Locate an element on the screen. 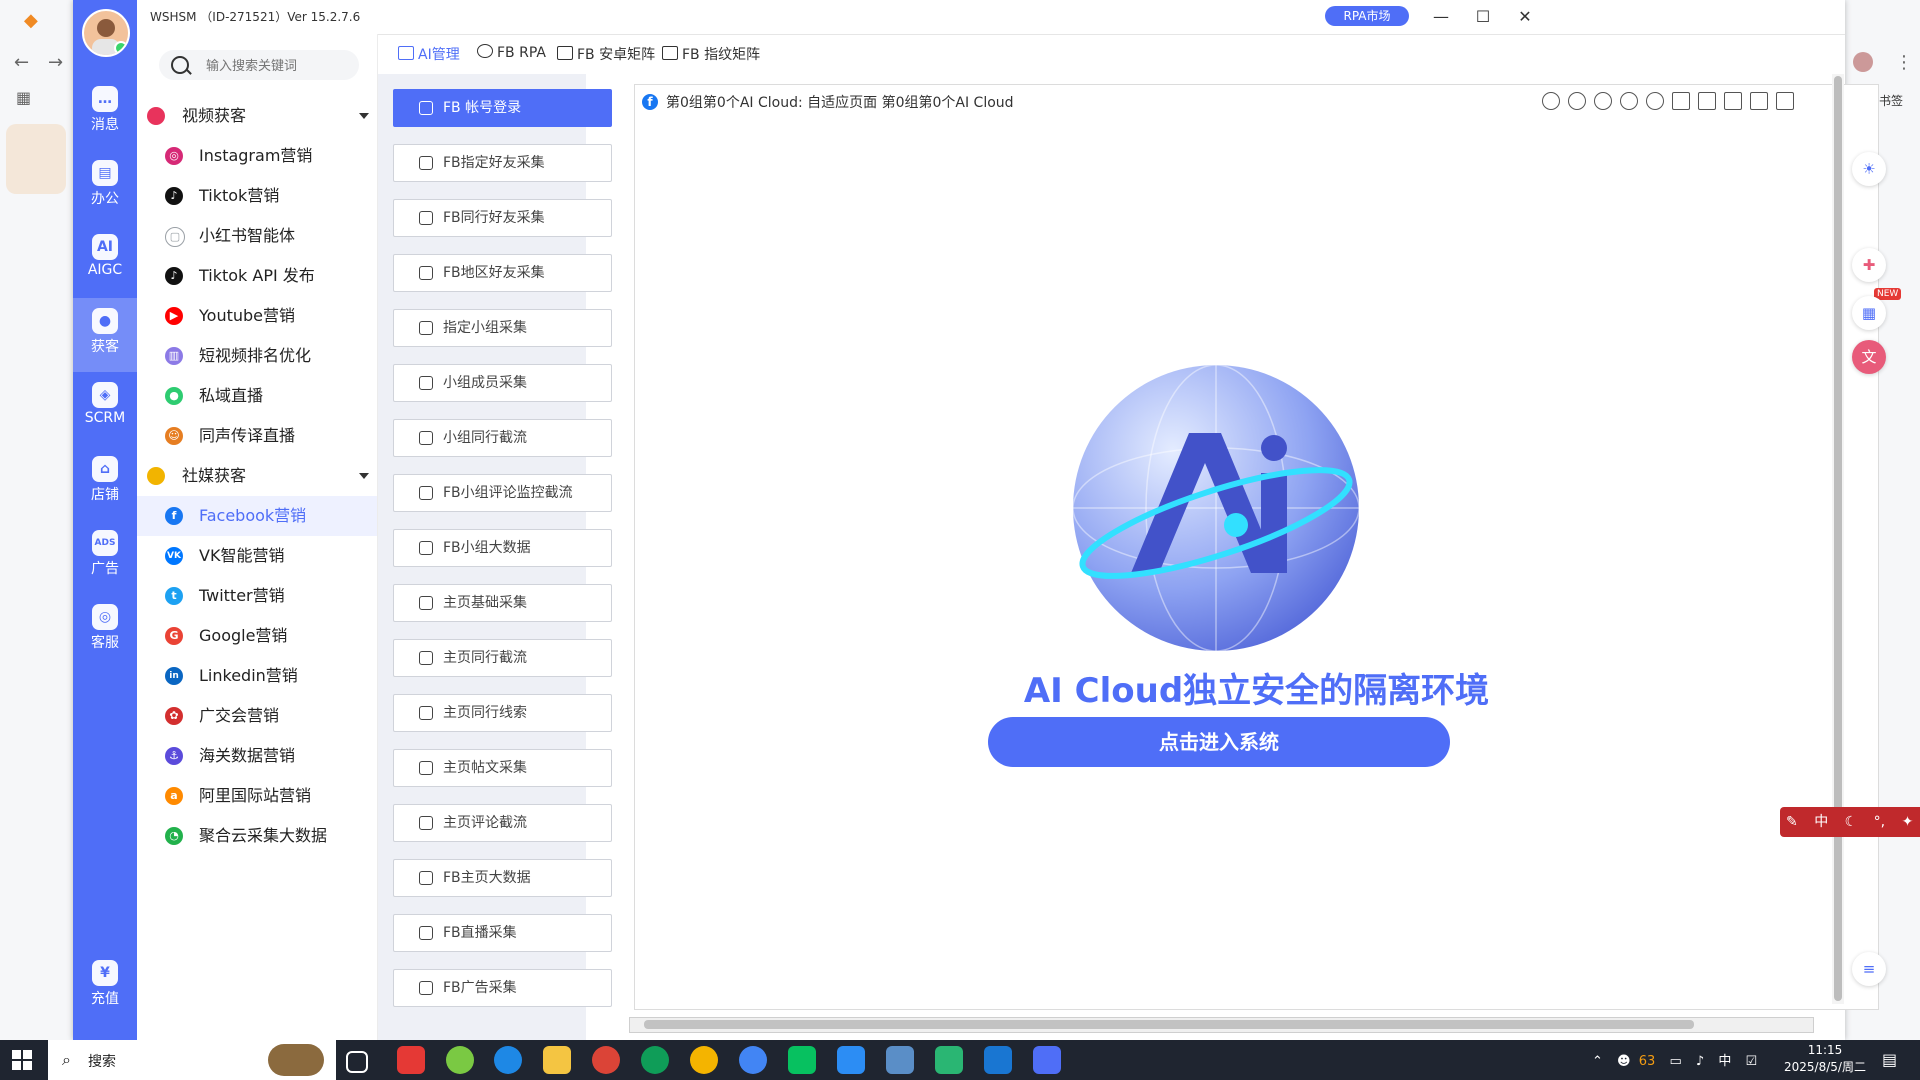 The image size is (1920, 1080). chevron-up-icon: ⌃ is located at coordinates (1597, 1061).